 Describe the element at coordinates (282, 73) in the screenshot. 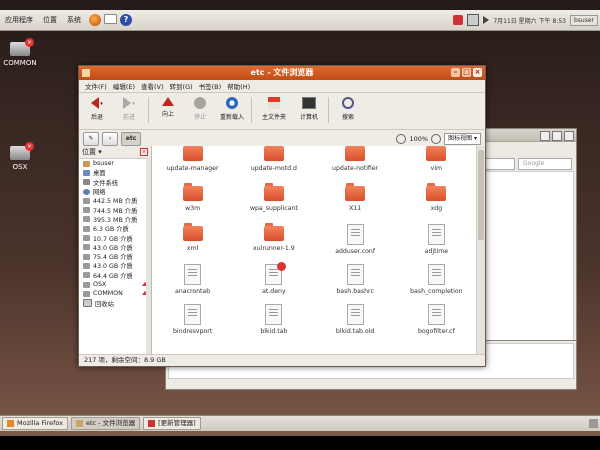

I see `window-titlebar: etc - 文件浏览器 – □ ×` at that location.